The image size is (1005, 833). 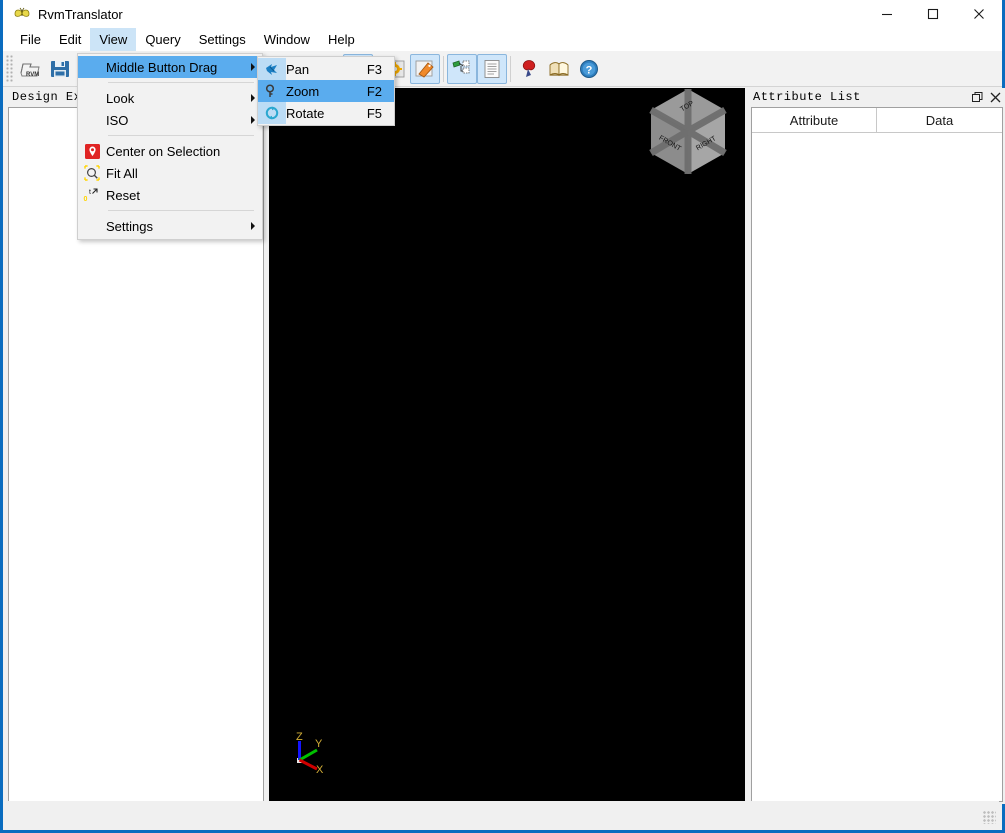 What do you see at coordinates (989, 817) in the screenshot?
I see `resize-grip` at bounding box center [989, 817].